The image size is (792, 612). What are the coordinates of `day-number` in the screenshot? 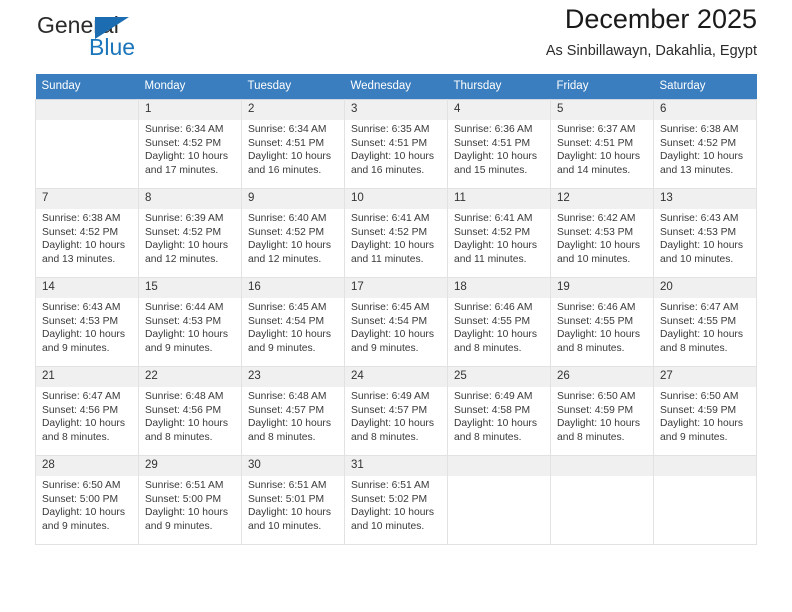 It's located at (705, 466).